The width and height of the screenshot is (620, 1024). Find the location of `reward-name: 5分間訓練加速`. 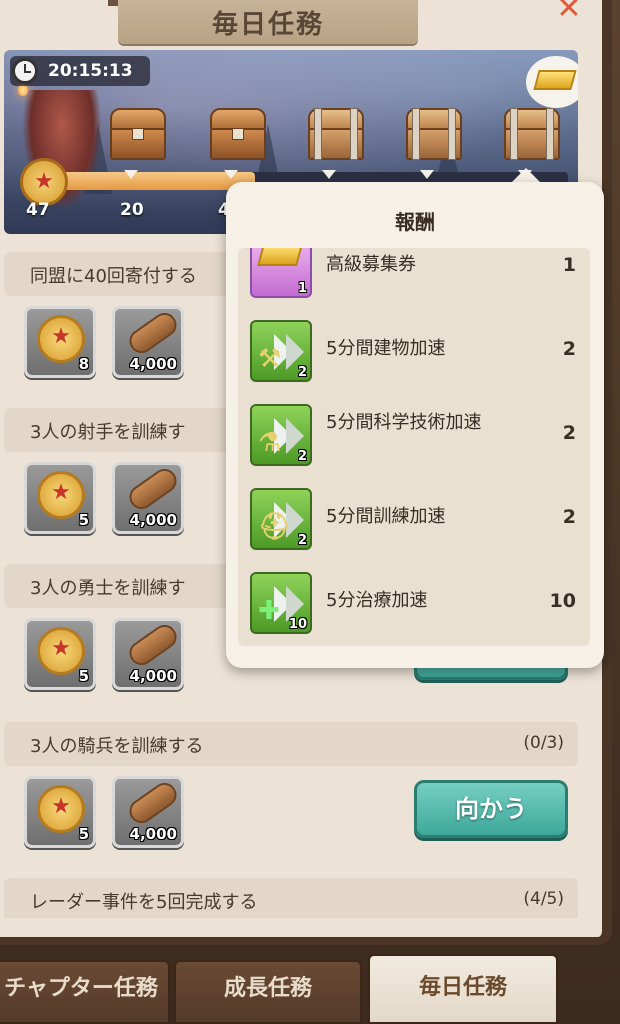

reward-name: 5分間訓練加速 is located at coordinates (386, 516).